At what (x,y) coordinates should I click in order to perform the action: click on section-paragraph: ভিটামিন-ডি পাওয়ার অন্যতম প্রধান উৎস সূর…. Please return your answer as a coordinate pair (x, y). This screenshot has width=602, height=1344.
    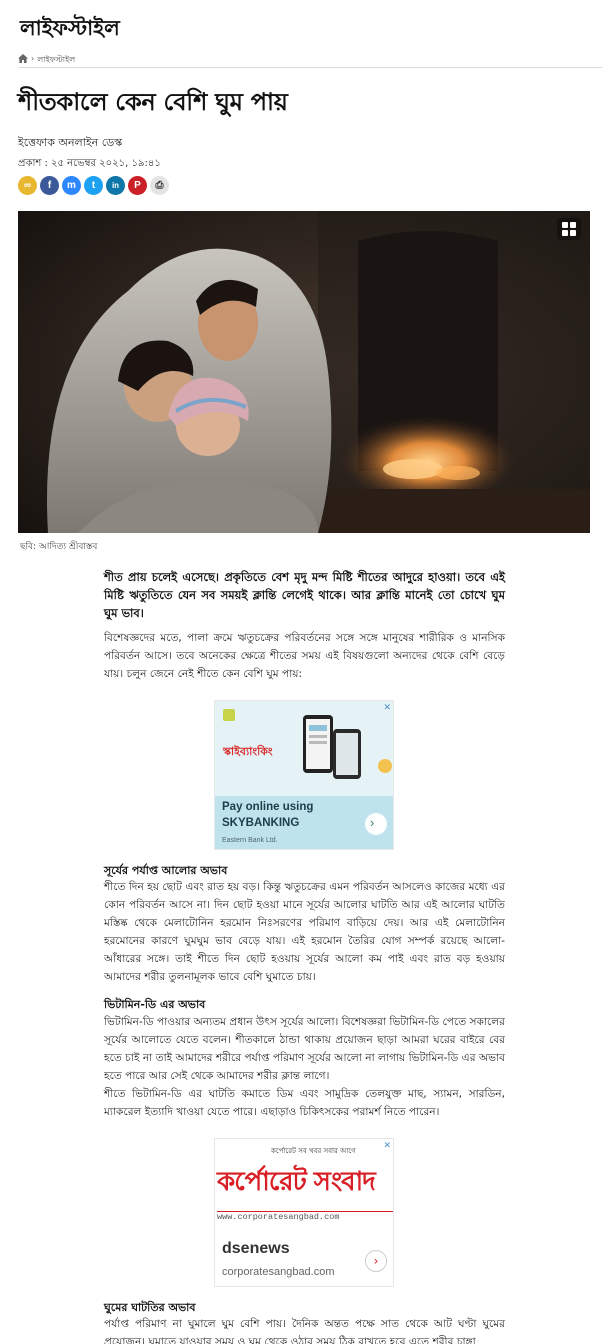
    Looking at the image, I should click on (304, 1049).